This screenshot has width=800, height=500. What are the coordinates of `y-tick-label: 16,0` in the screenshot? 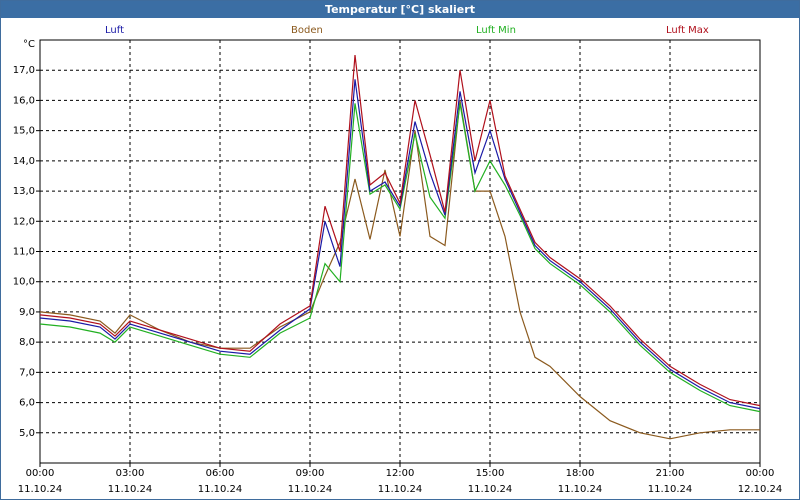 It's located at (24, 100).